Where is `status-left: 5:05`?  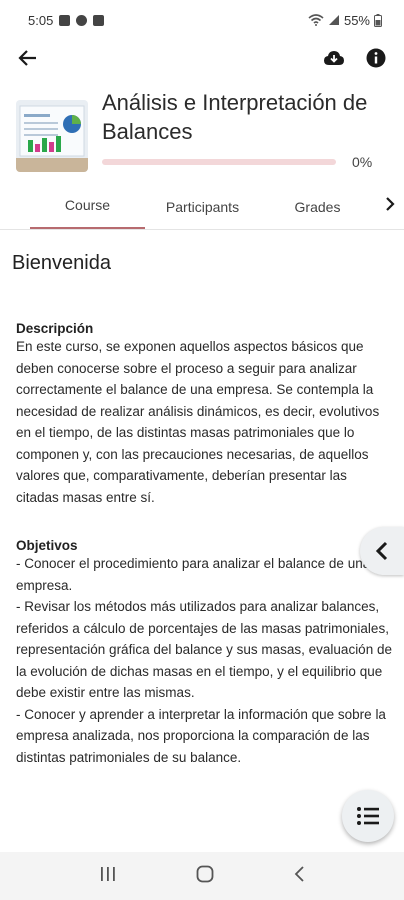
status-left: 5:05 is located at coordinates (66, 20).